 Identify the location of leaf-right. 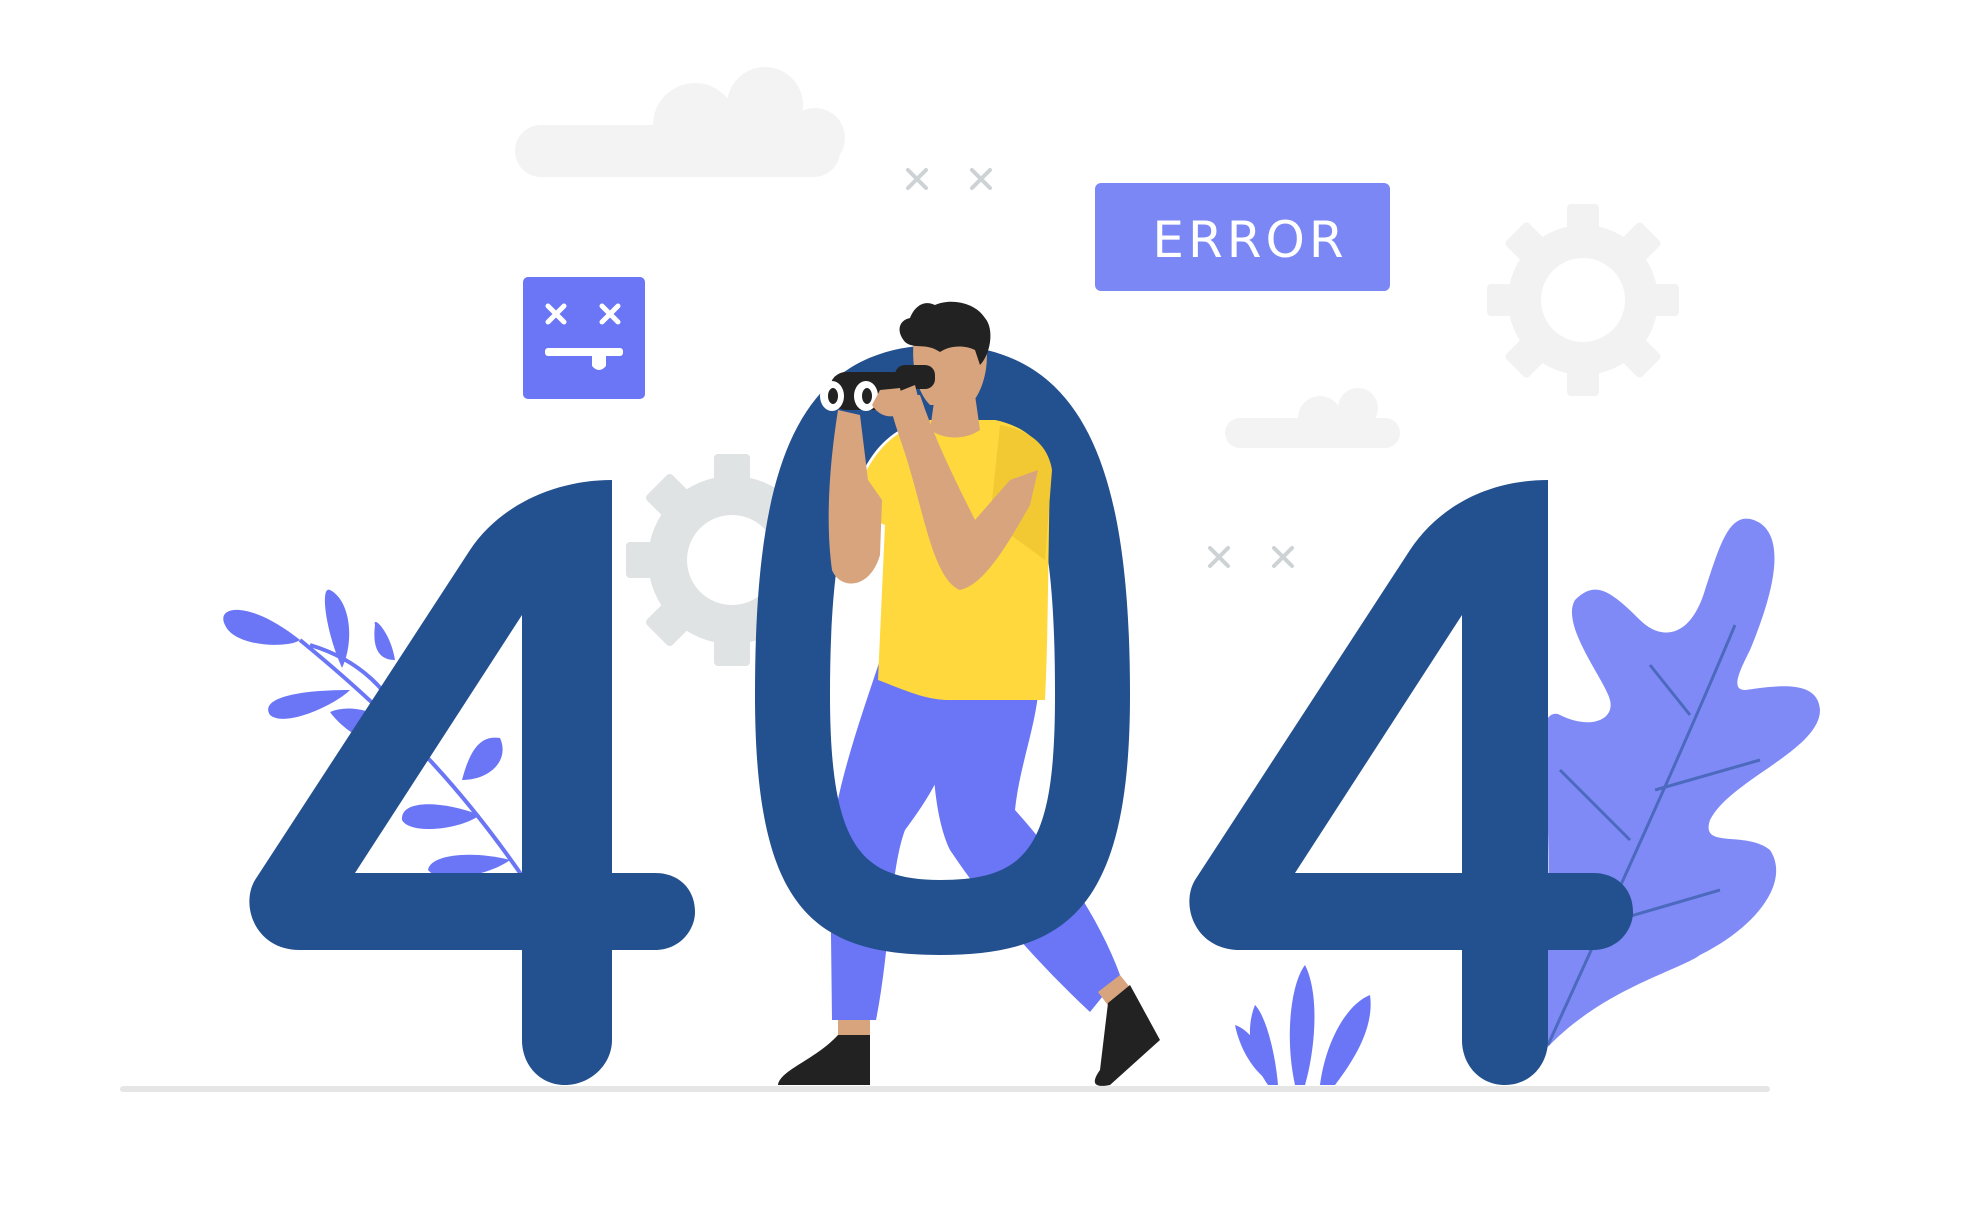
(1680, 784).